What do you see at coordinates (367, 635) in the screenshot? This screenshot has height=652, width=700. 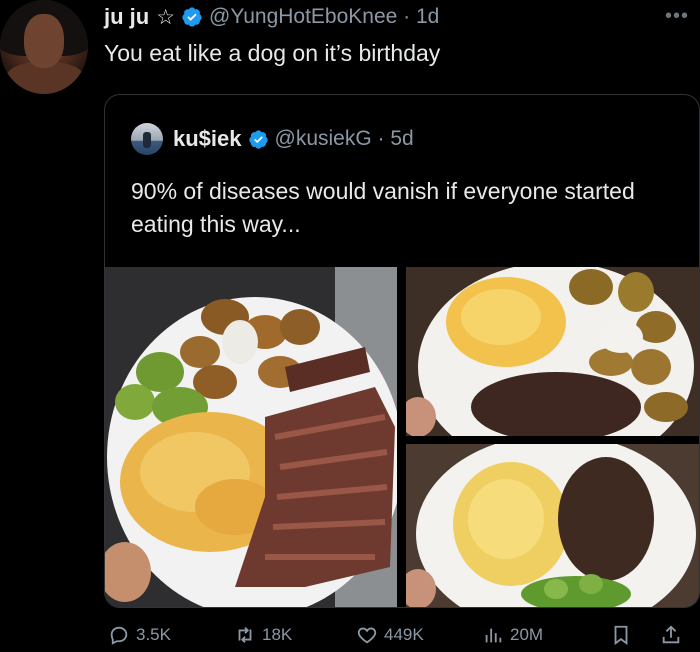 I see `heart-icon` at bounding box center [367, 635].